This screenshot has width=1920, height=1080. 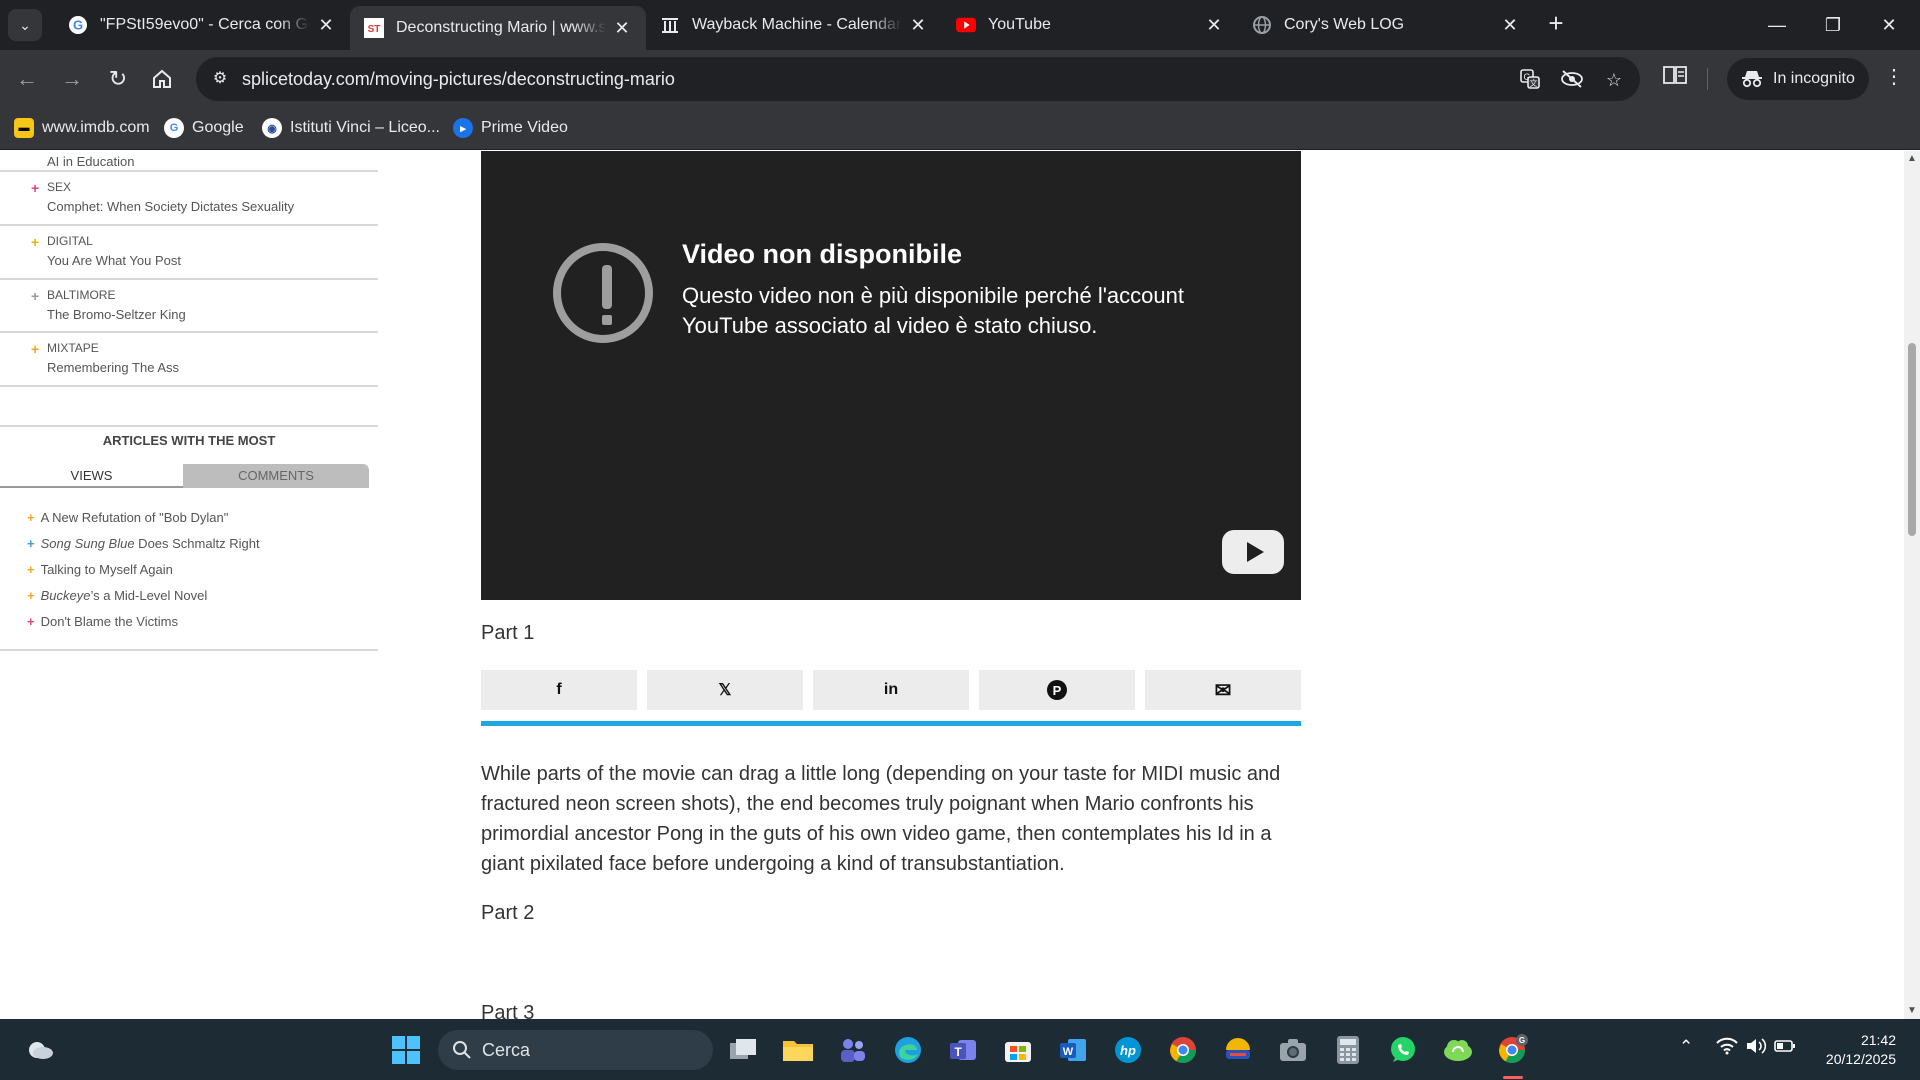 What do you see at coordinates (1128, 1050) in the screenshot?
I see `hp-icon: hp` at bounding box center [1128, 1050].